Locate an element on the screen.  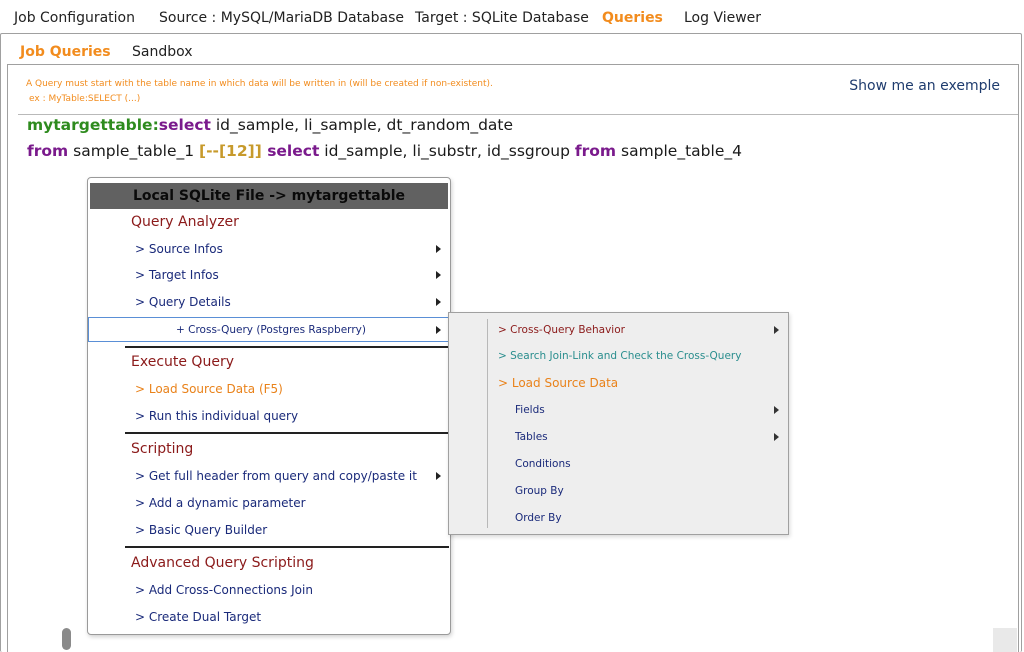
menu-item-run-query: > Run this individual query is located at coordinates (216, 416).